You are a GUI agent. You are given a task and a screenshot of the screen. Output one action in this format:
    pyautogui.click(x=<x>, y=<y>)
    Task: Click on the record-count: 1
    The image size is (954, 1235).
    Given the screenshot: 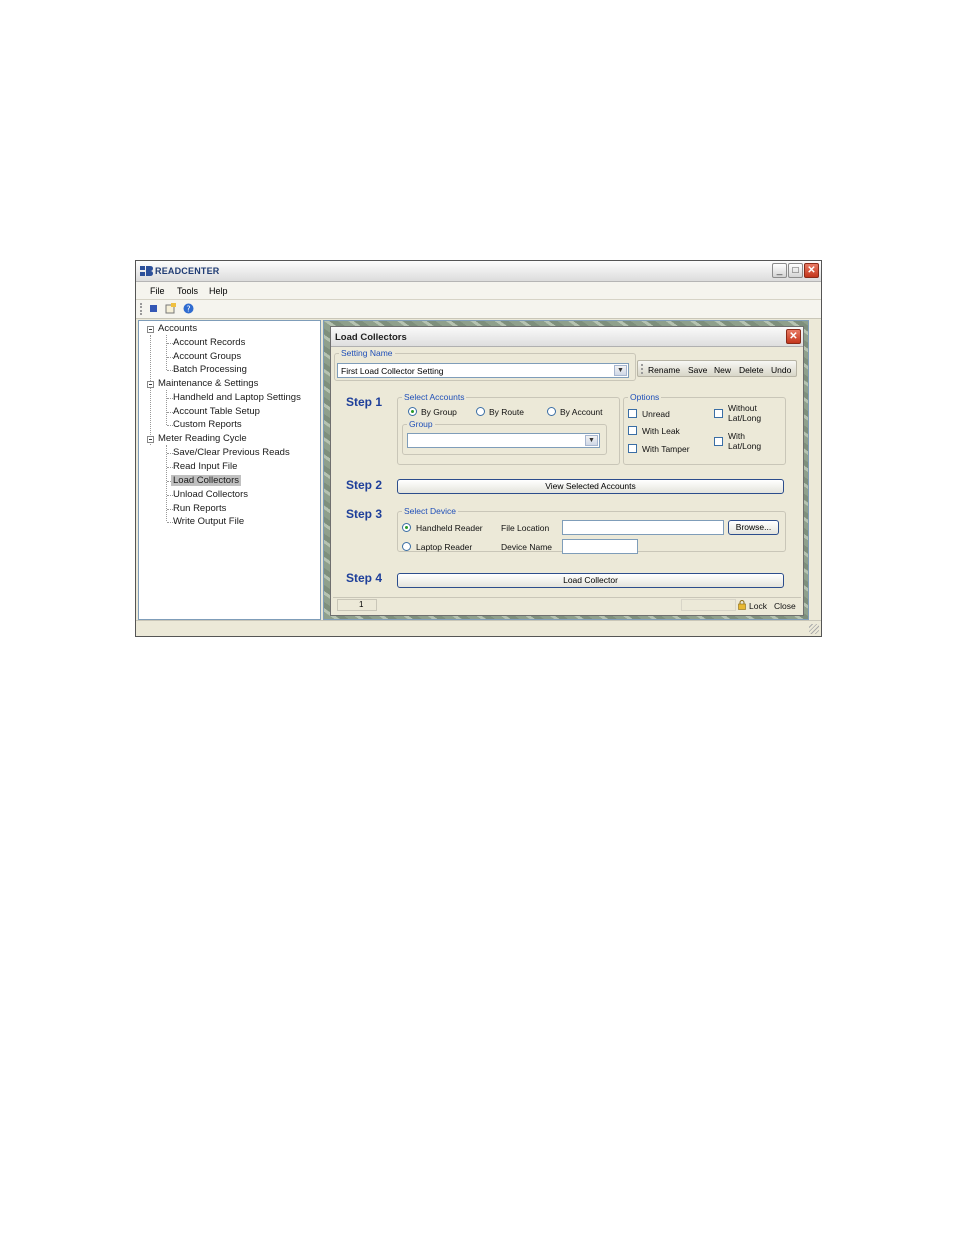 What is the action you would take?
    pyautogui.click(x=357, y=605)
    